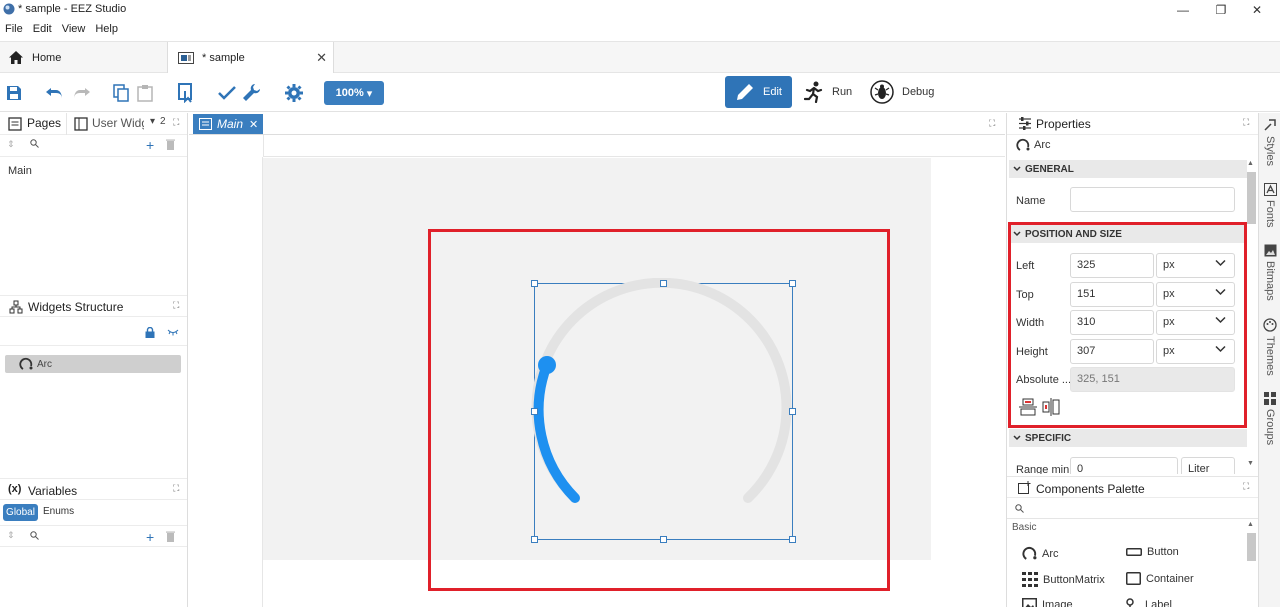 The image size is (1280, 607). What do you see at coordinates (640, 57) in the screenshot?
I see `document-tab-bar: Home * sample ✕` at bounding box center [640, 57].